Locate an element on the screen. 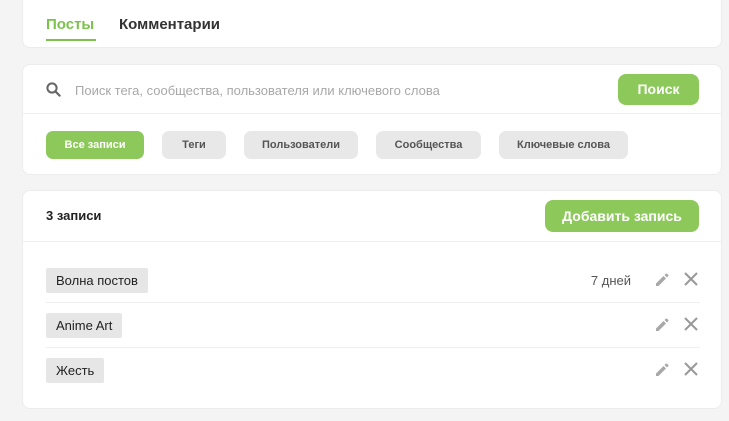  entry-tag: Волна постов is located at coordinates (97, 280).